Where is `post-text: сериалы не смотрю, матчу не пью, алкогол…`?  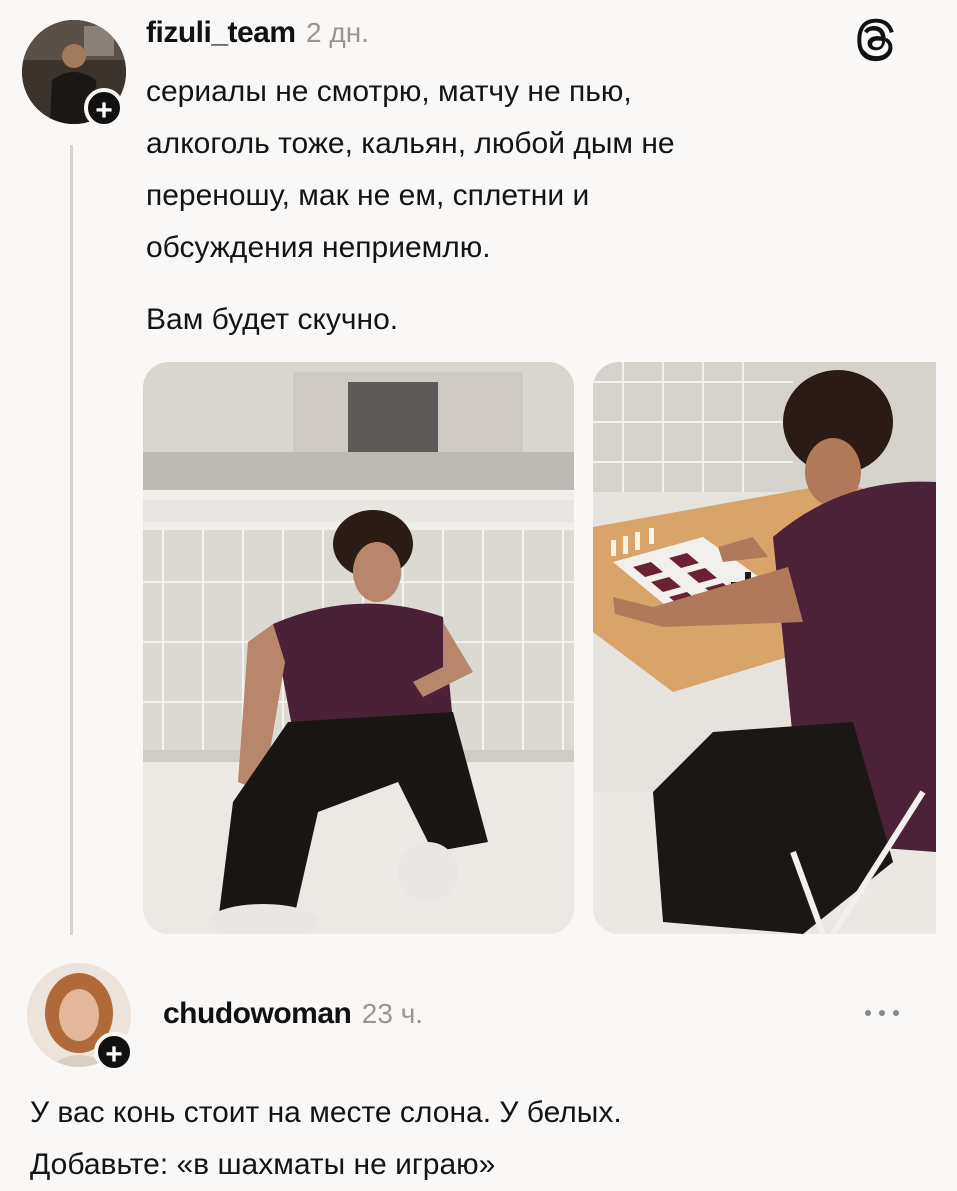 post-text: сериалы не смотрю, матчу не пью, алкогол… is located at coordinates (410, 169).